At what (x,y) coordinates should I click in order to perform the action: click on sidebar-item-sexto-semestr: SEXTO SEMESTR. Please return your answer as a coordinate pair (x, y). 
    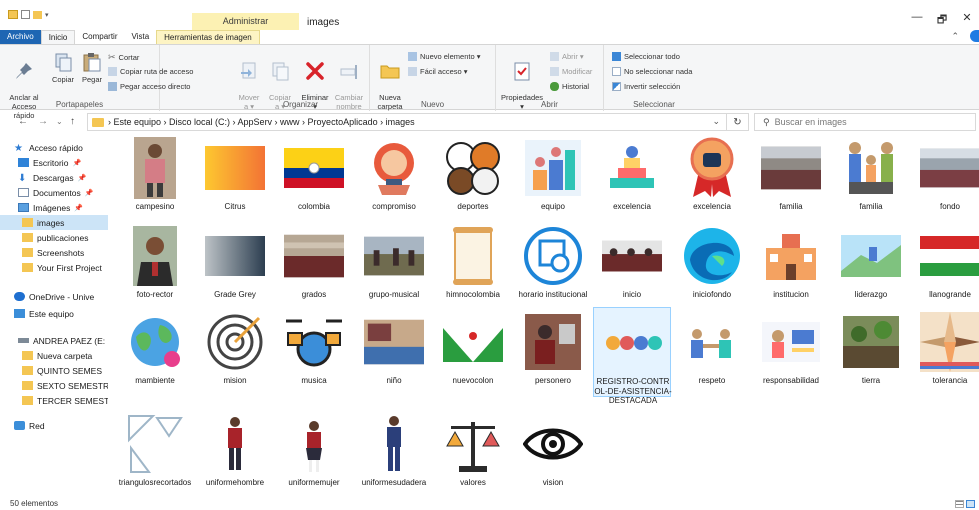
    Looking at the image, I should click on (54, 385).